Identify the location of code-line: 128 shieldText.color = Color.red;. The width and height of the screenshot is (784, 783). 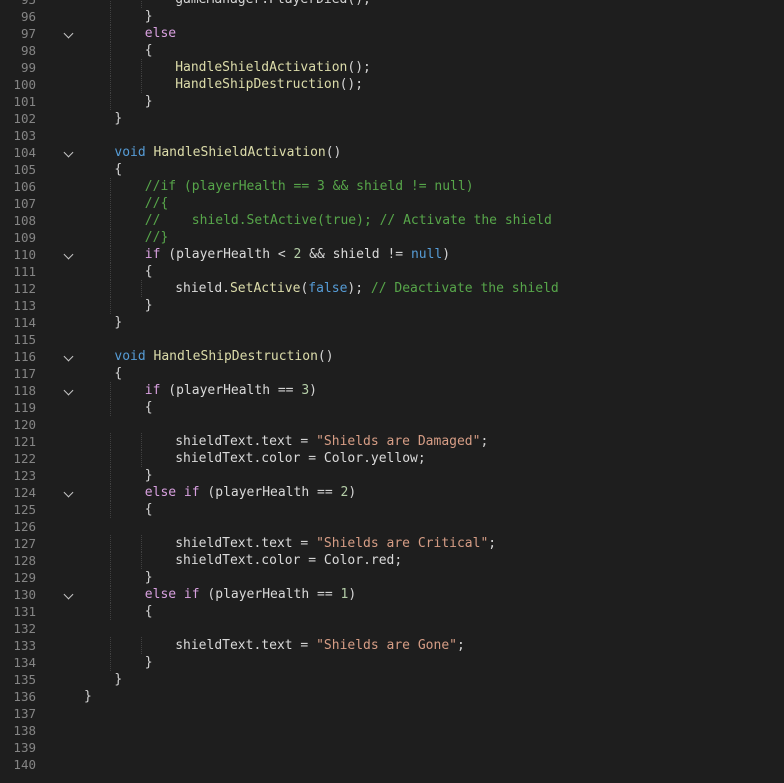
(392, 560).